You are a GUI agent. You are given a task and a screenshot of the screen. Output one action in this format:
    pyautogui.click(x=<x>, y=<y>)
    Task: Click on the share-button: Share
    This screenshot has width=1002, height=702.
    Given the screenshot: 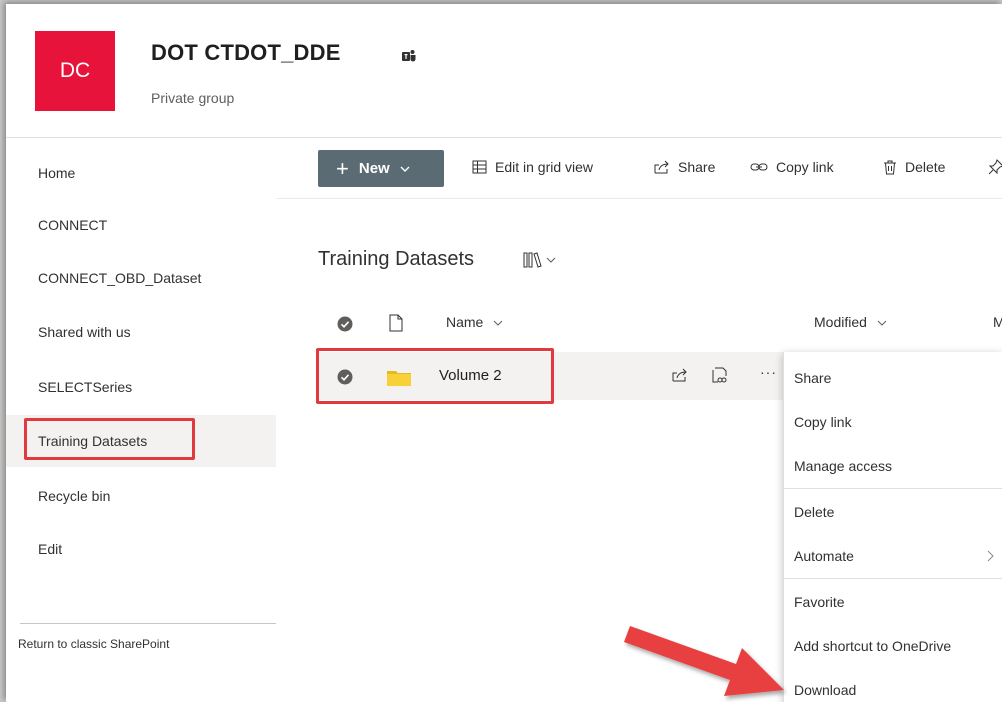 What is the action you would take?
    pyautogui.click(x=684, y=167)
    